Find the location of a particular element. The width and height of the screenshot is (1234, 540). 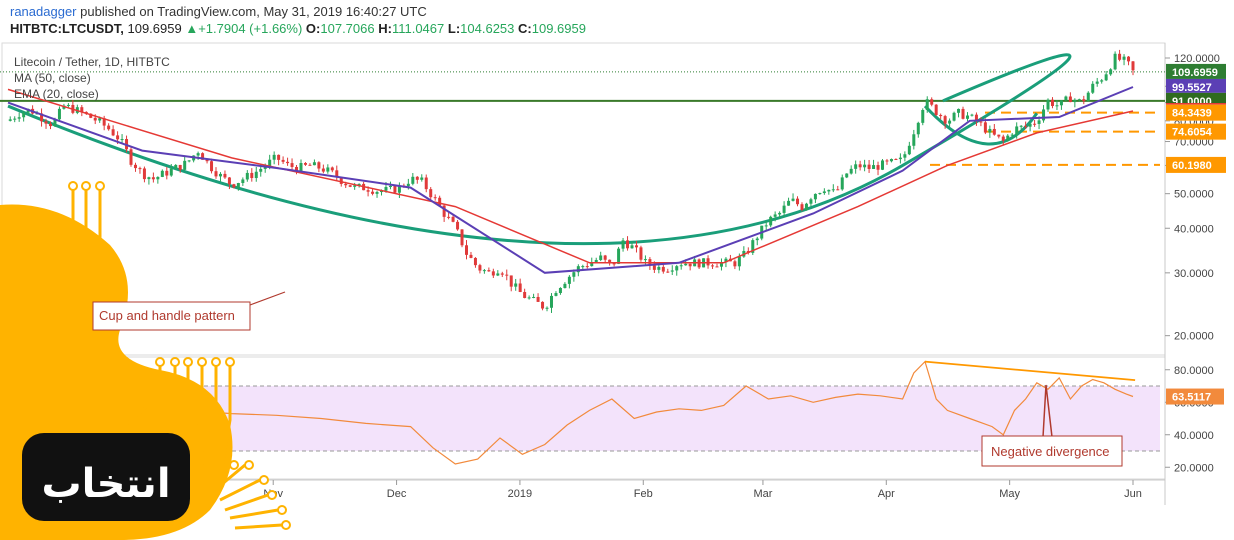

time-tick-label: 2019 is located at coordinates (520, 494).